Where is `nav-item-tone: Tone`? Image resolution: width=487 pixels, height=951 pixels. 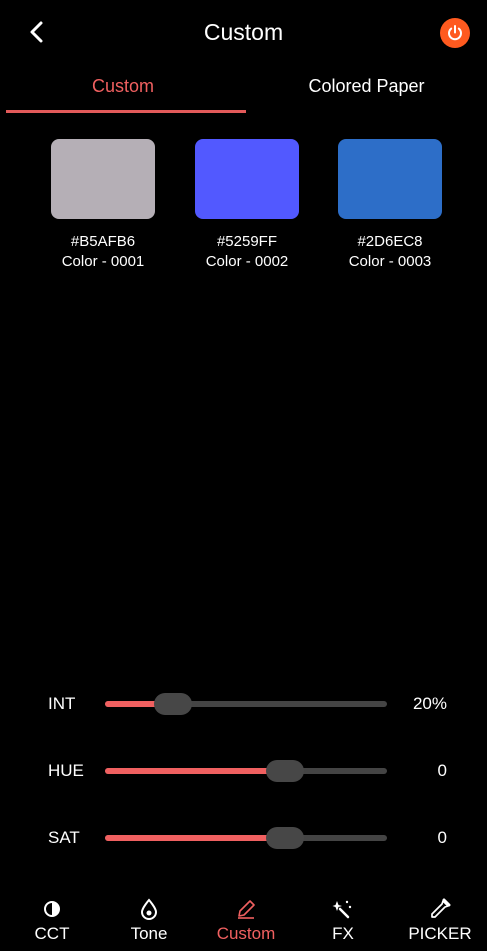
nav-item-tone: Tone is located at coordinates (149, 920).